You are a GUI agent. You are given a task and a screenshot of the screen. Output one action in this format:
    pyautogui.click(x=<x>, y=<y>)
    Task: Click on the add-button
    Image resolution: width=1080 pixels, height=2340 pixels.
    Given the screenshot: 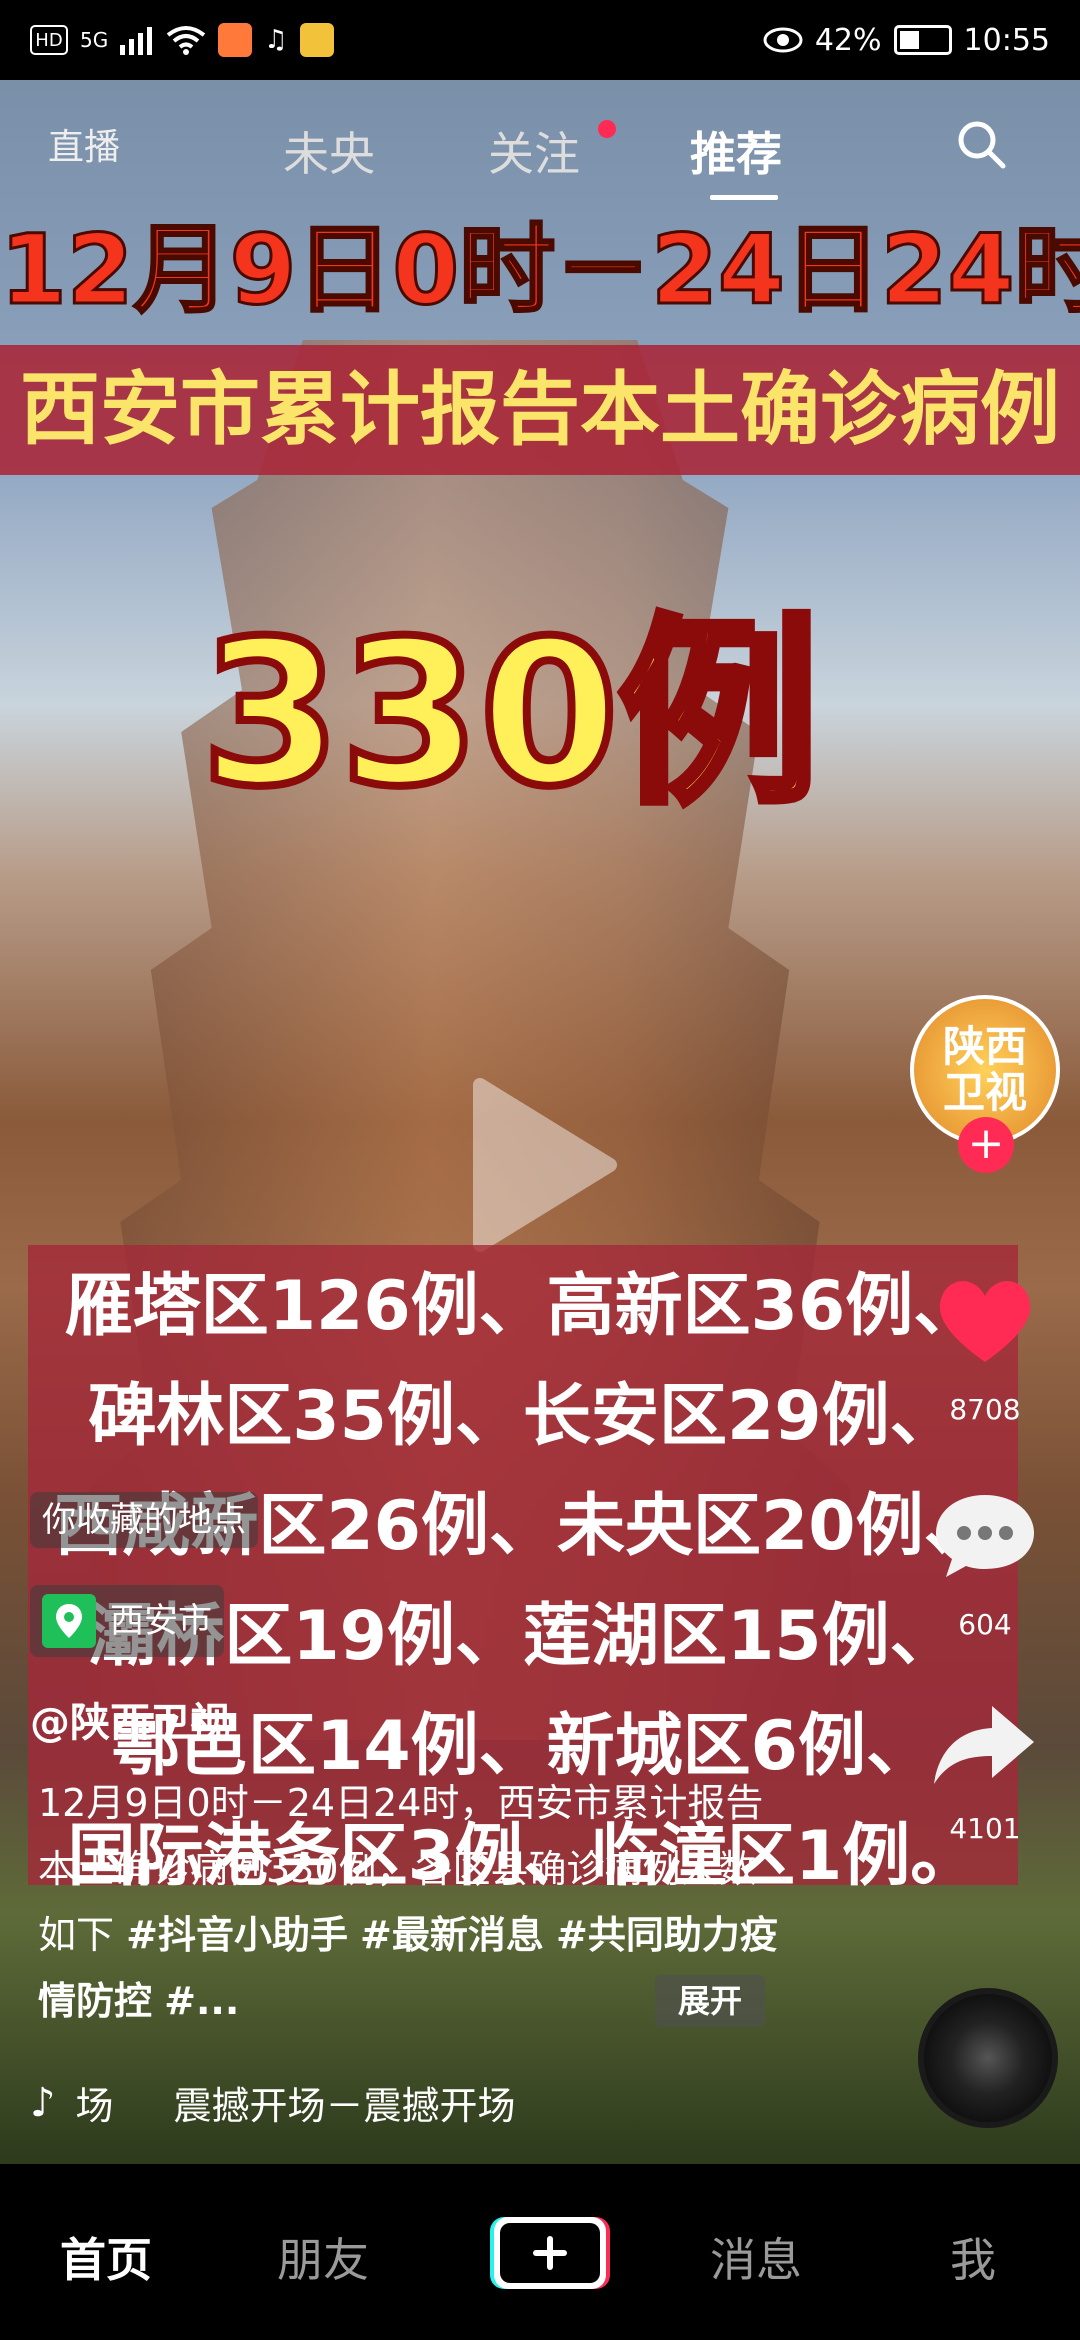 What is the action you would take?
    pyautogui.click(x=550, y=2253)
    